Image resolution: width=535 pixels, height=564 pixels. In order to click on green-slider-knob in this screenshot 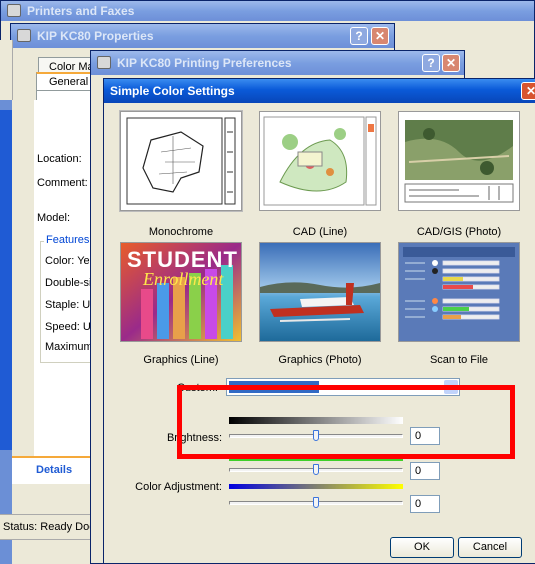, I will do `click(316, 469)`.